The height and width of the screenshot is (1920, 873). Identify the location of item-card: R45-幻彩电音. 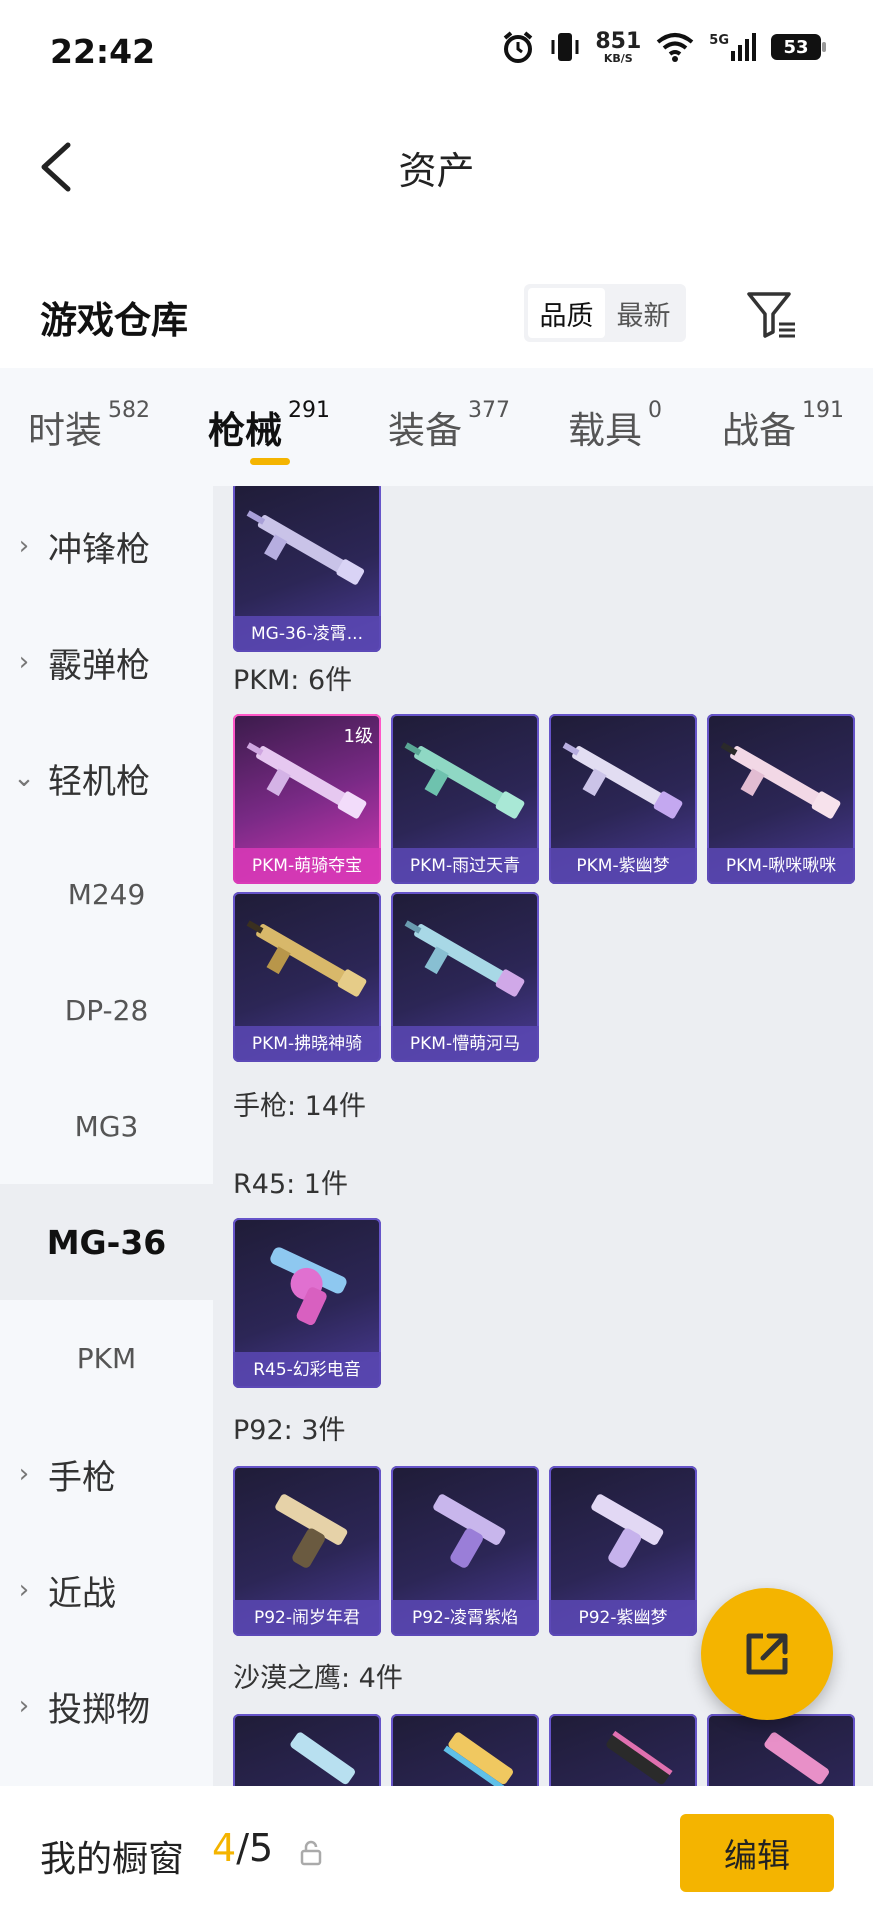
(307, 1303).